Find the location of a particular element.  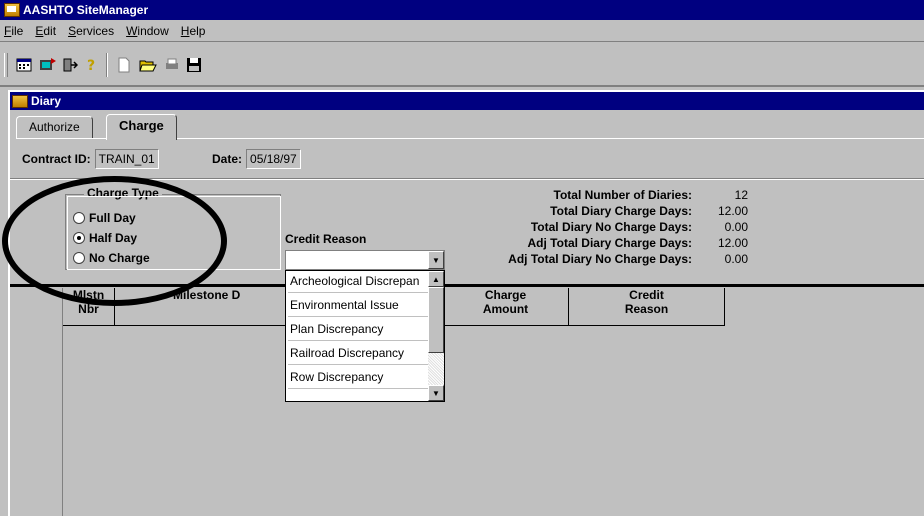

date-row: Date: 05/18/97 is located at coordinates (256, 159).